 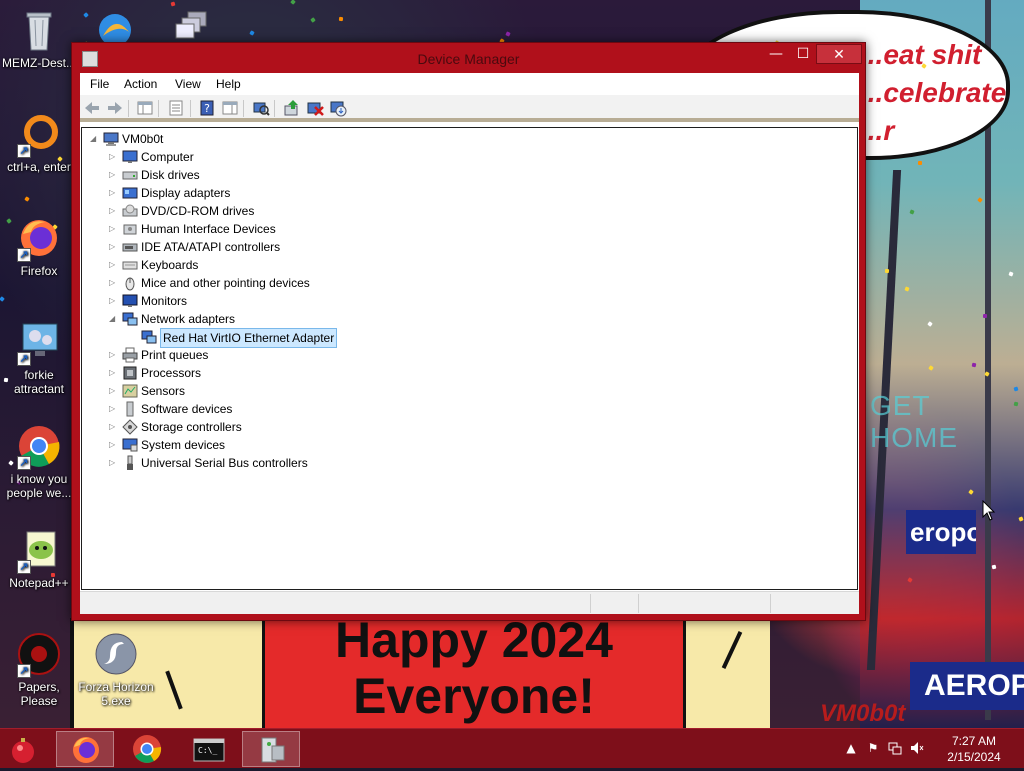 I want to click on properties-button, so click(x=176, y=108).